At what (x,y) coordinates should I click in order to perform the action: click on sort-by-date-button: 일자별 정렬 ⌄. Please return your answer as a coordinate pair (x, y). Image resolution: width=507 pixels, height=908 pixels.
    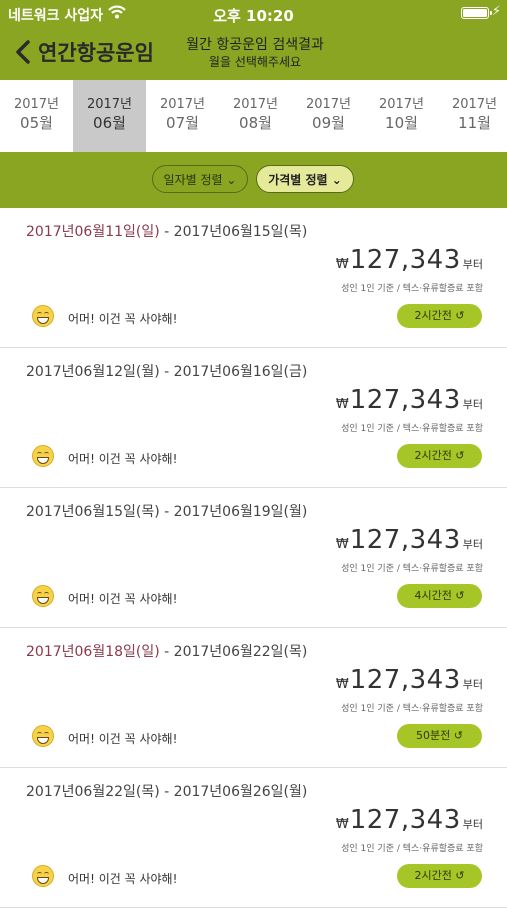
    Looking at the image, I should click on (200, 179).